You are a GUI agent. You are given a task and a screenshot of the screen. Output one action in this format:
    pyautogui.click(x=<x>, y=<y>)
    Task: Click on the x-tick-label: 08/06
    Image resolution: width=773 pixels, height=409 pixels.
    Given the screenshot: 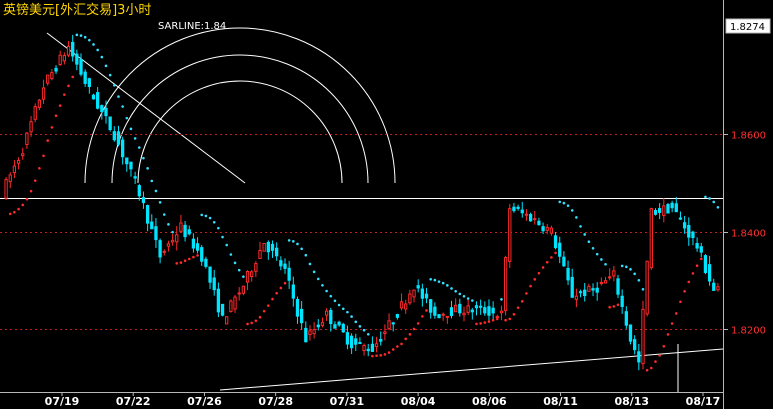 What is the action you would take?
    pyautogui.click(x=489, y=401)
    